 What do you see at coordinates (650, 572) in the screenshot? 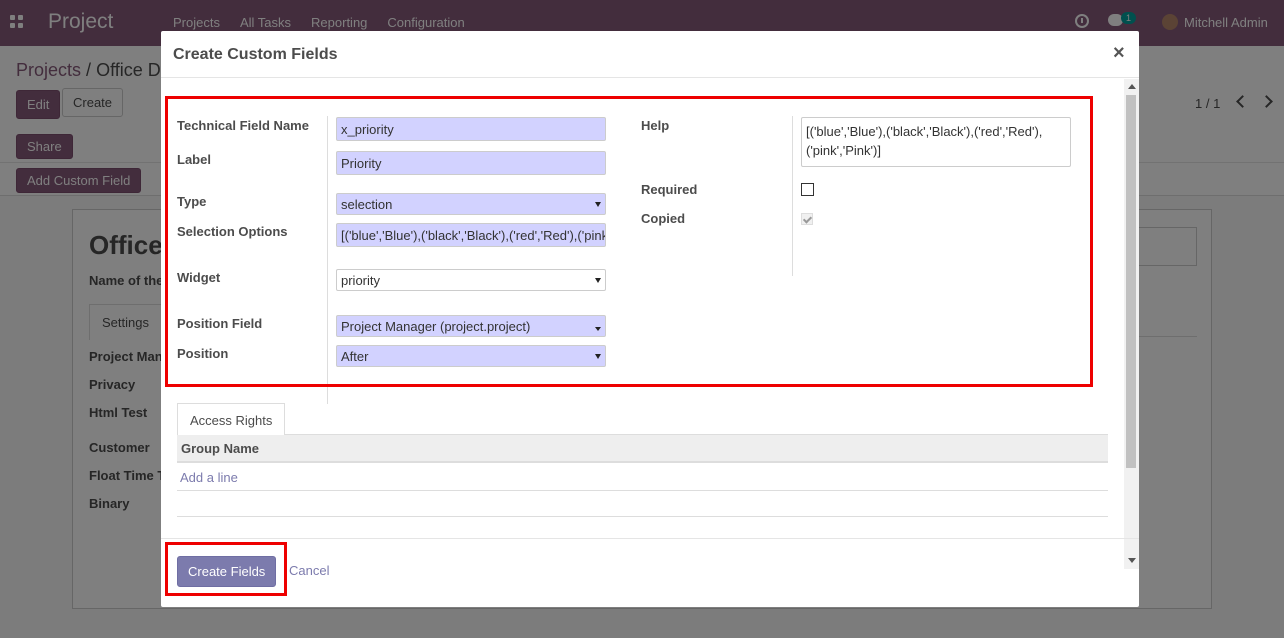
I see `dialog-footer: Create Fields Cancel` at bounding box center [650, 572].